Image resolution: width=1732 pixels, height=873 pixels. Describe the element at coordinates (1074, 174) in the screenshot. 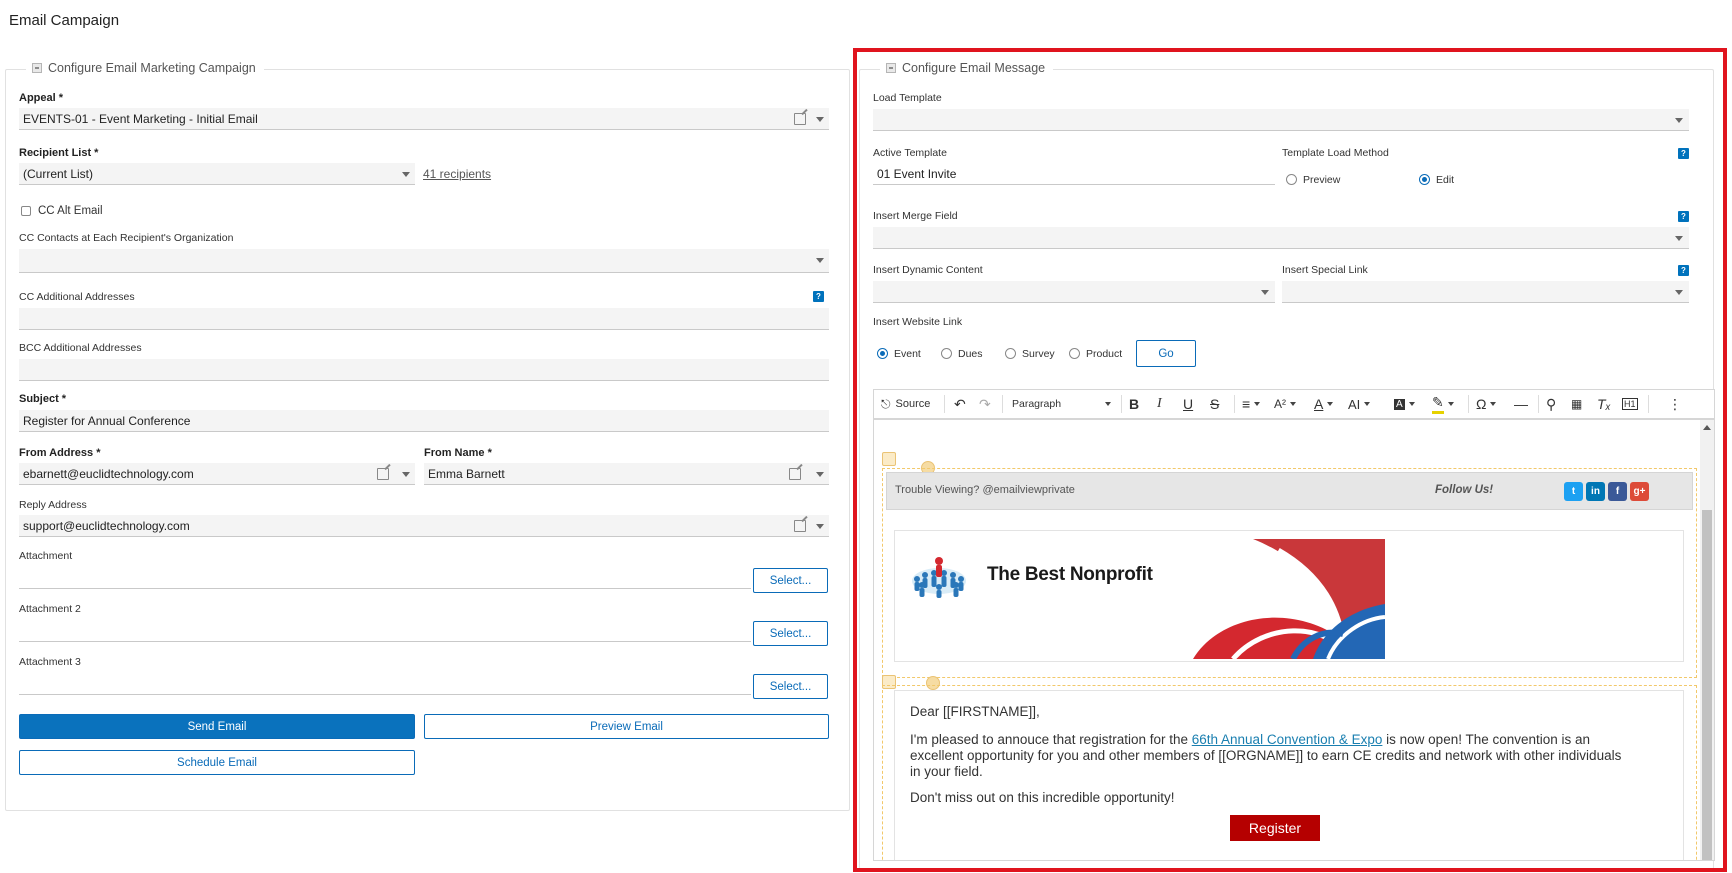

I see `active-template-input: 01 Event Invite` at that location.